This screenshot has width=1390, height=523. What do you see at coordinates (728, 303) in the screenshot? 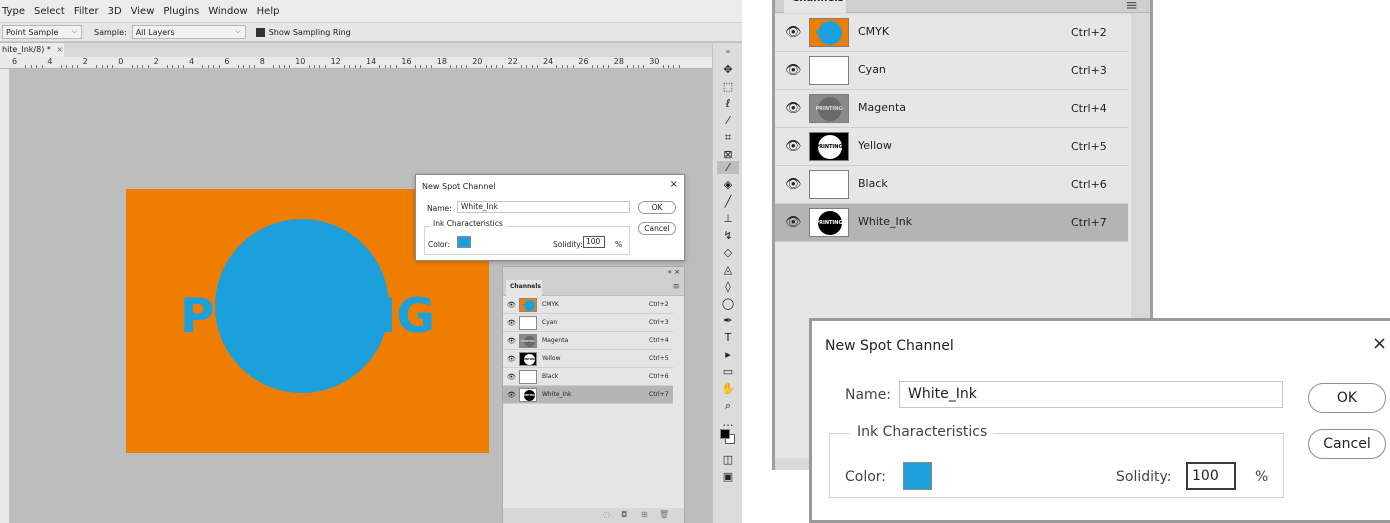
I see `dodge-tool-icon: ◯` at bounding box center [728, 303].